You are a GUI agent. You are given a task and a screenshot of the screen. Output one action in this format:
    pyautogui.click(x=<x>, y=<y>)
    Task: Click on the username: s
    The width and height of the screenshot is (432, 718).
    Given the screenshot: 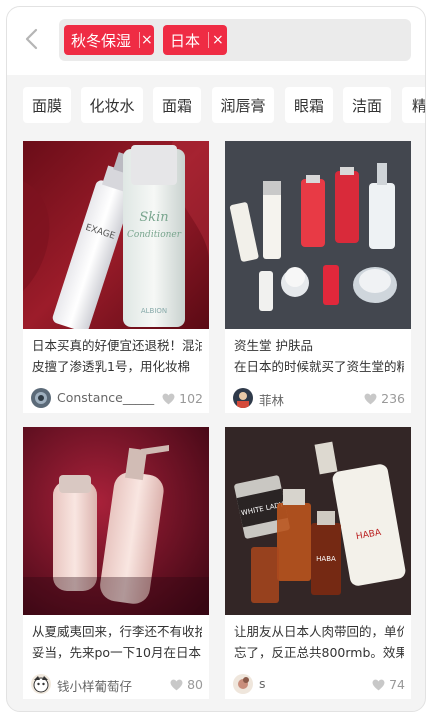 What is the action you would take?
    pyautogui.click(x=262, y=683)
    